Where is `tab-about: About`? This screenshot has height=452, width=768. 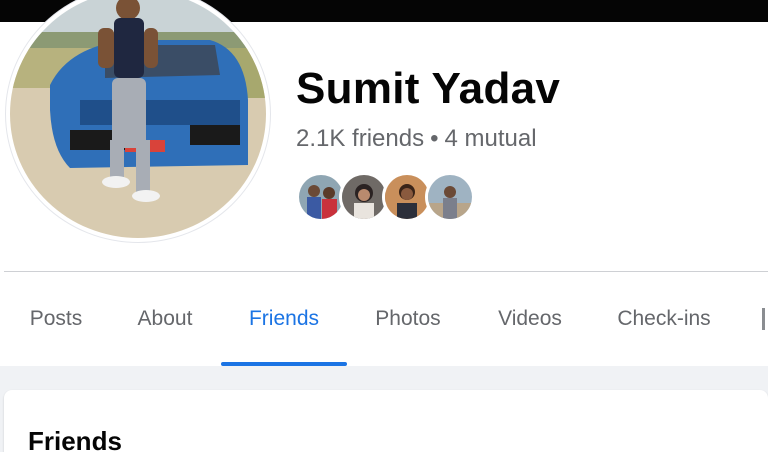
tab-about: About is located at coordinates (165, 319).